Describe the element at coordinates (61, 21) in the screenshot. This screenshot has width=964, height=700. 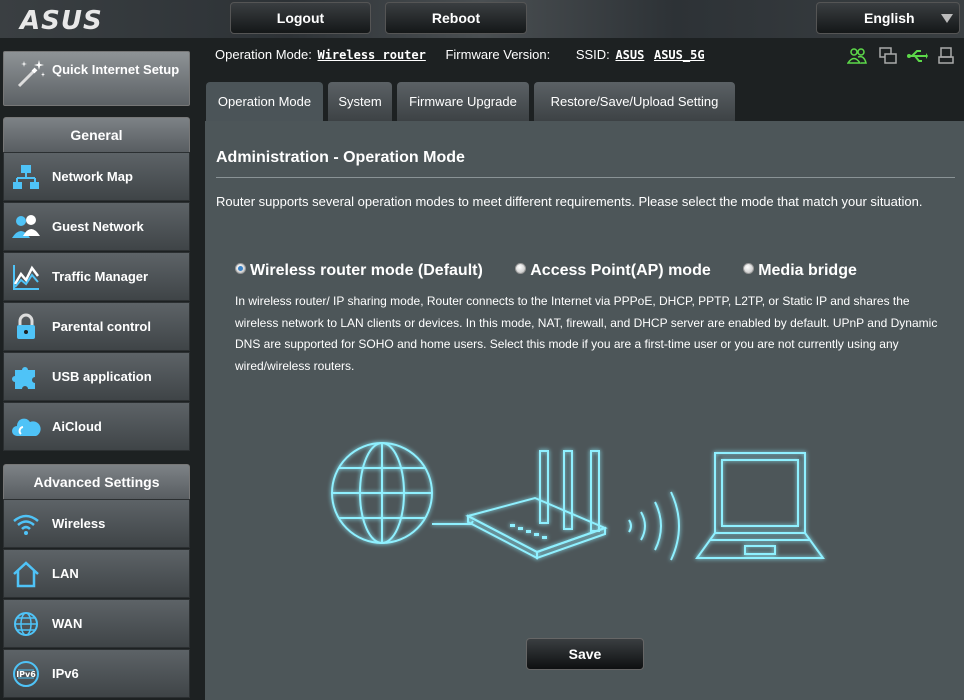
I see `asus-logo: ASUS` at that location.